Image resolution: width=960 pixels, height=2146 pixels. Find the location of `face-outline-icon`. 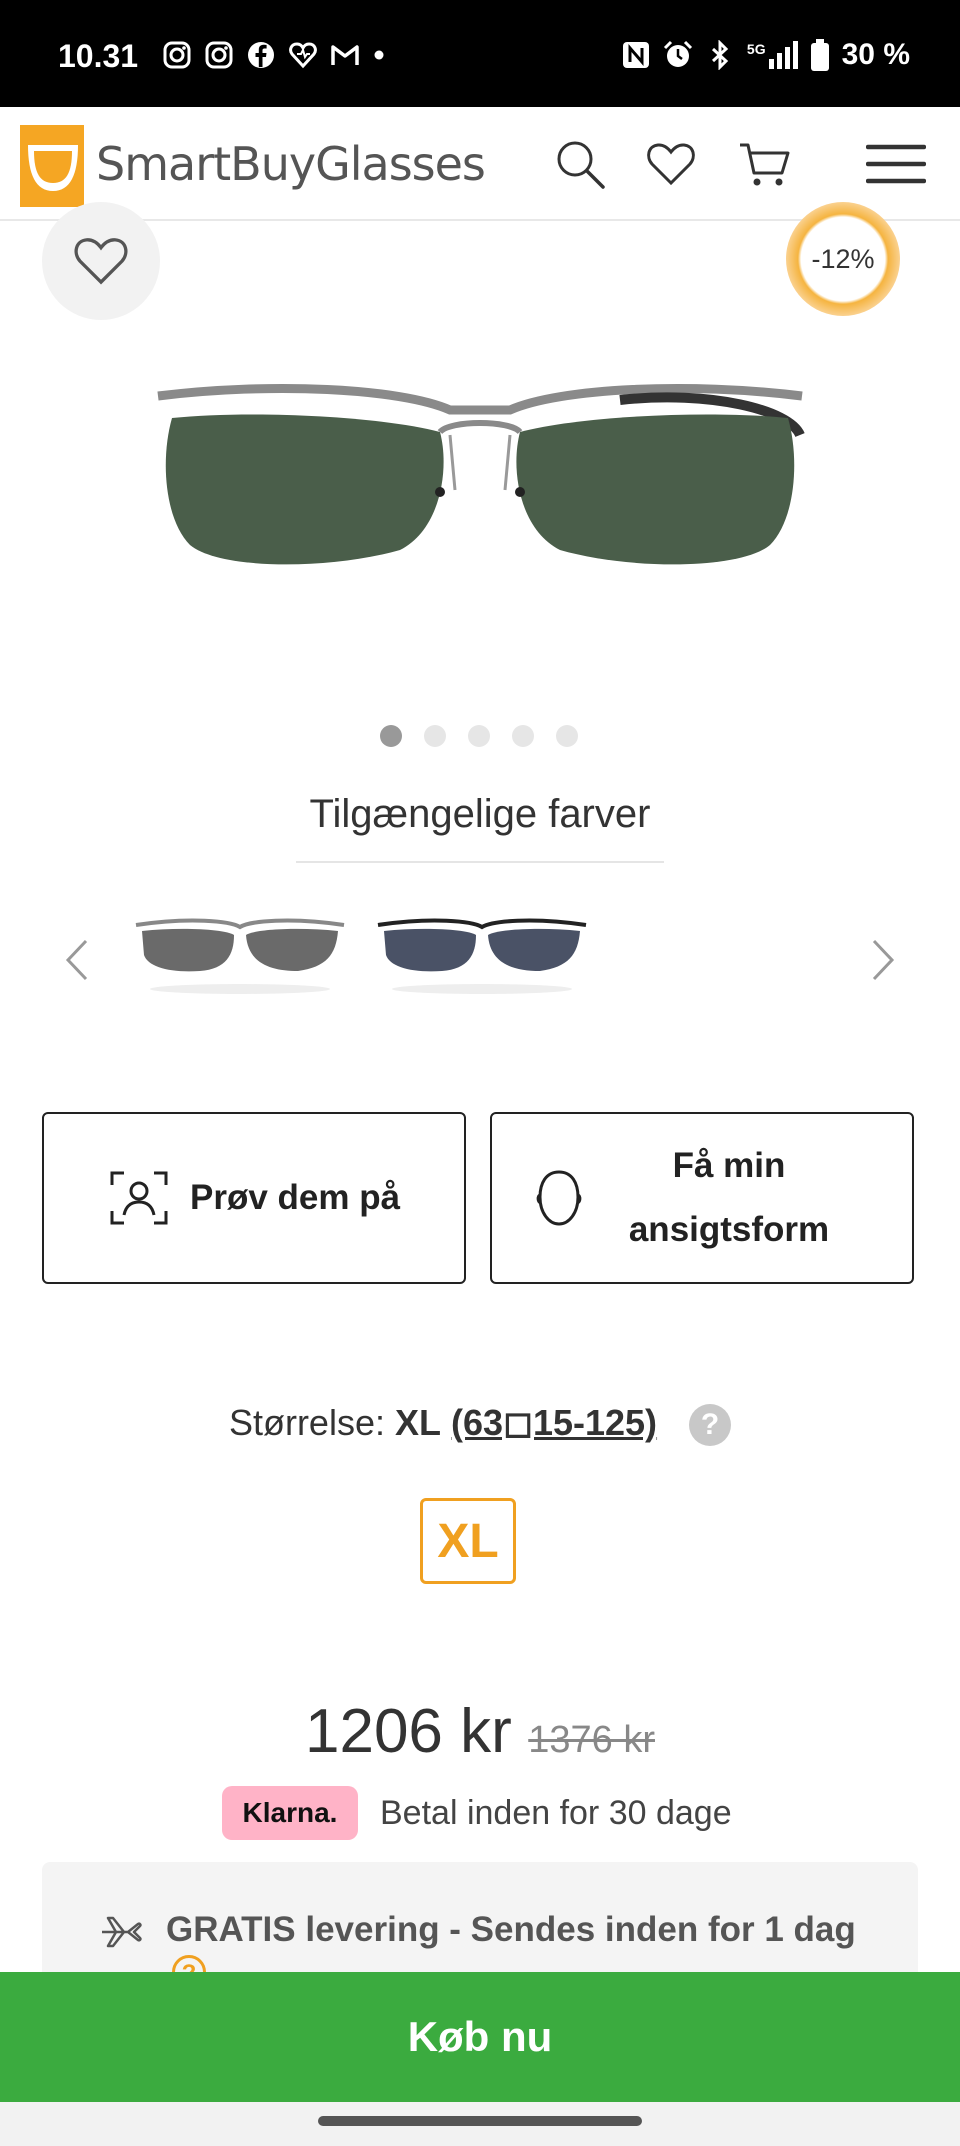

face-outline-icon is located at coordinates (559, 1198).